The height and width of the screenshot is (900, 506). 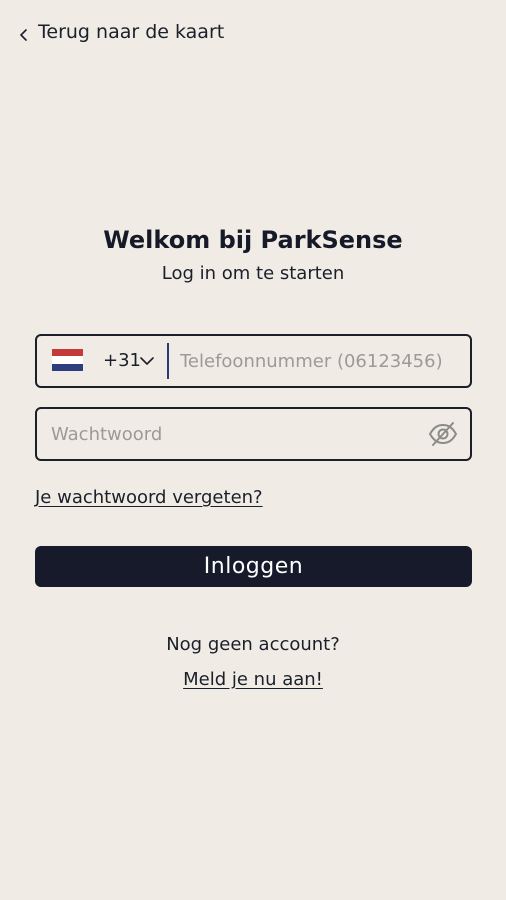 What do you see at coordinates (131, 32) in the screenshot?
I see `back-link-label: Terug naar de kaart` at bounding box center [131, 32].